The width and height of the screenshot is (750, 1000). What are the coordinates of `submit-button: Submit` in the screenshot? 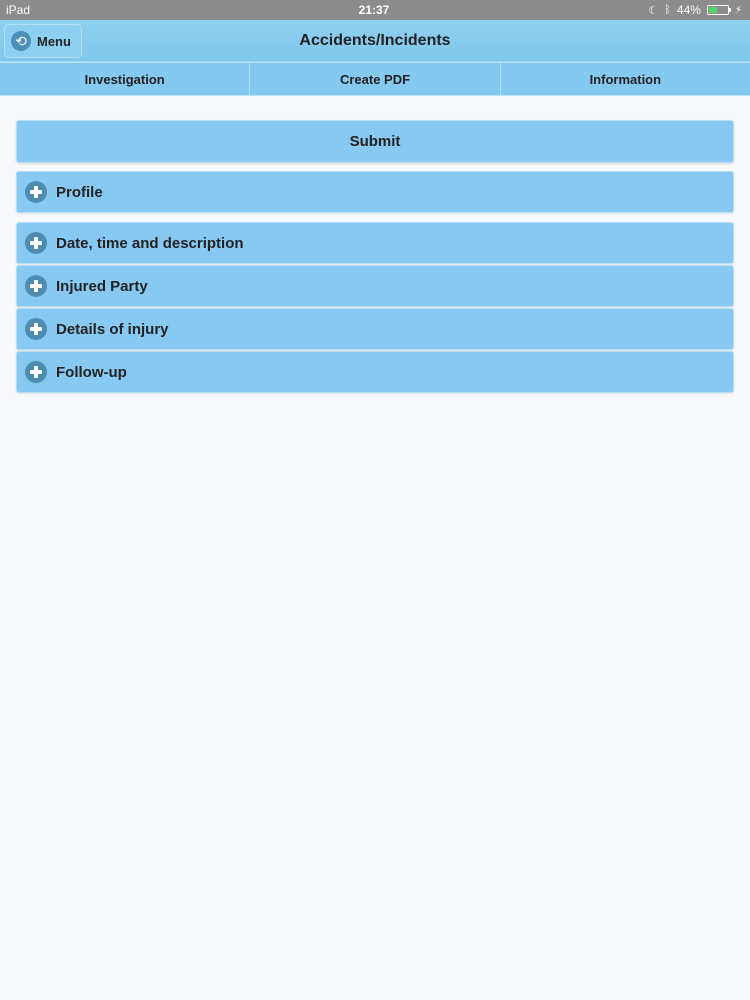 It's located at (375, 141).